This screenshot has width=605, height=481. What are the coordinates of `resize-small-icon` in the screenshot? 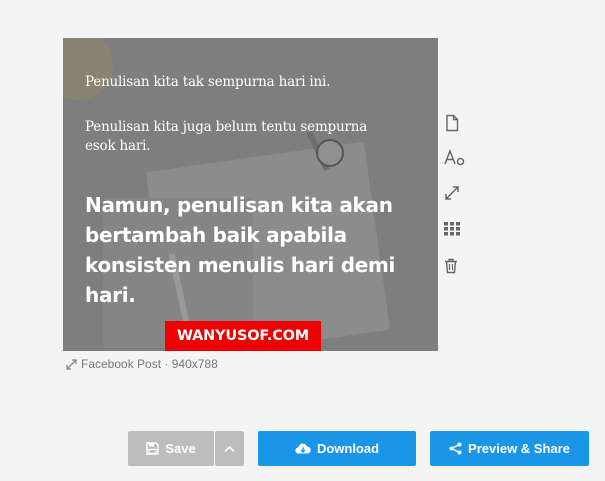 It's located at (71, 364).